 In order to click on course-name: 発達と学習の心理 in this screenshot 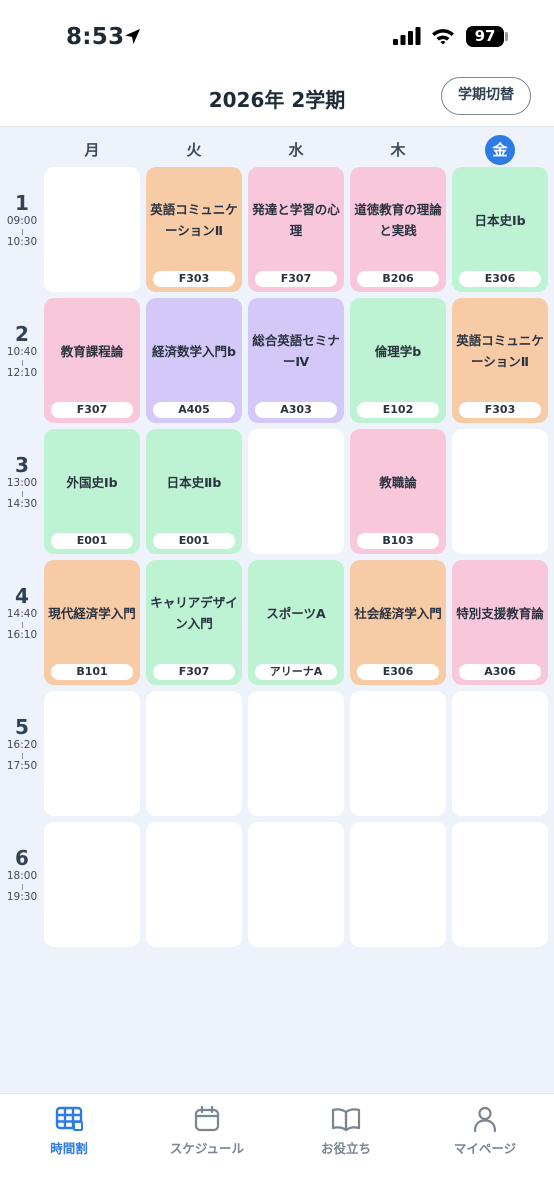, I will do `click(296, 220)`.